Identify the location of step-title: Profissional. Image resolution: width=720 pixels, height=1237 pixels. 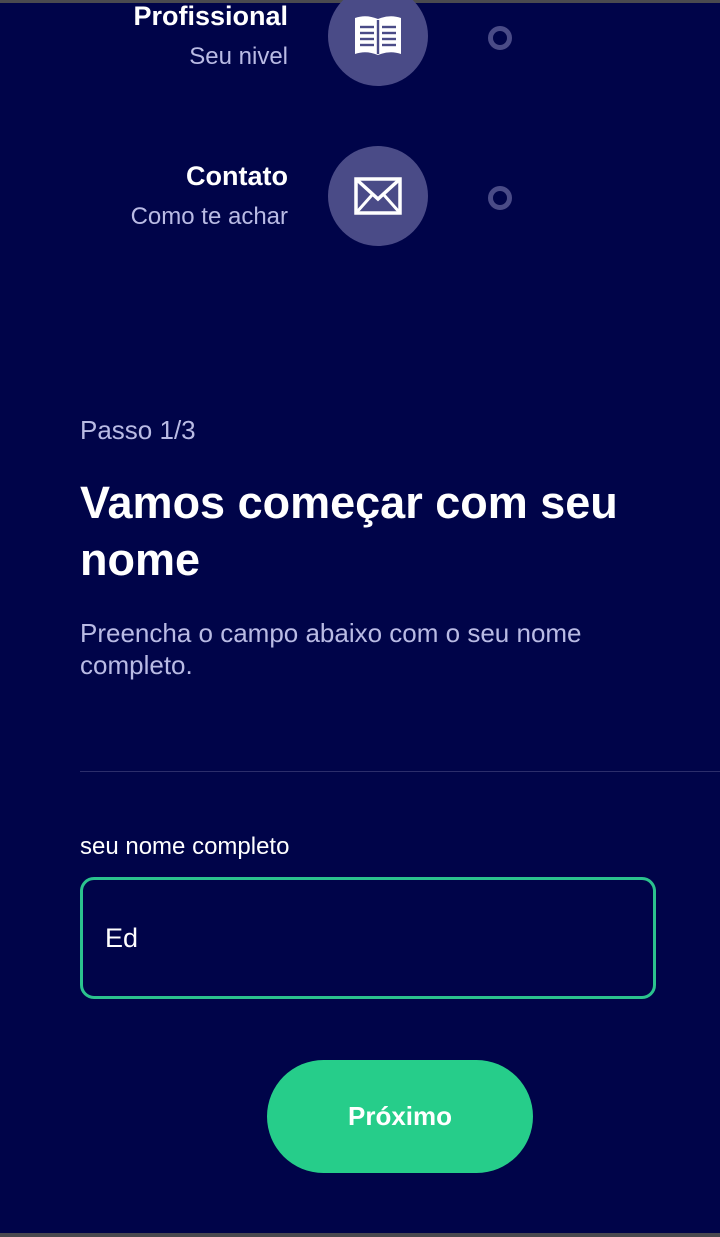
(210, 16).